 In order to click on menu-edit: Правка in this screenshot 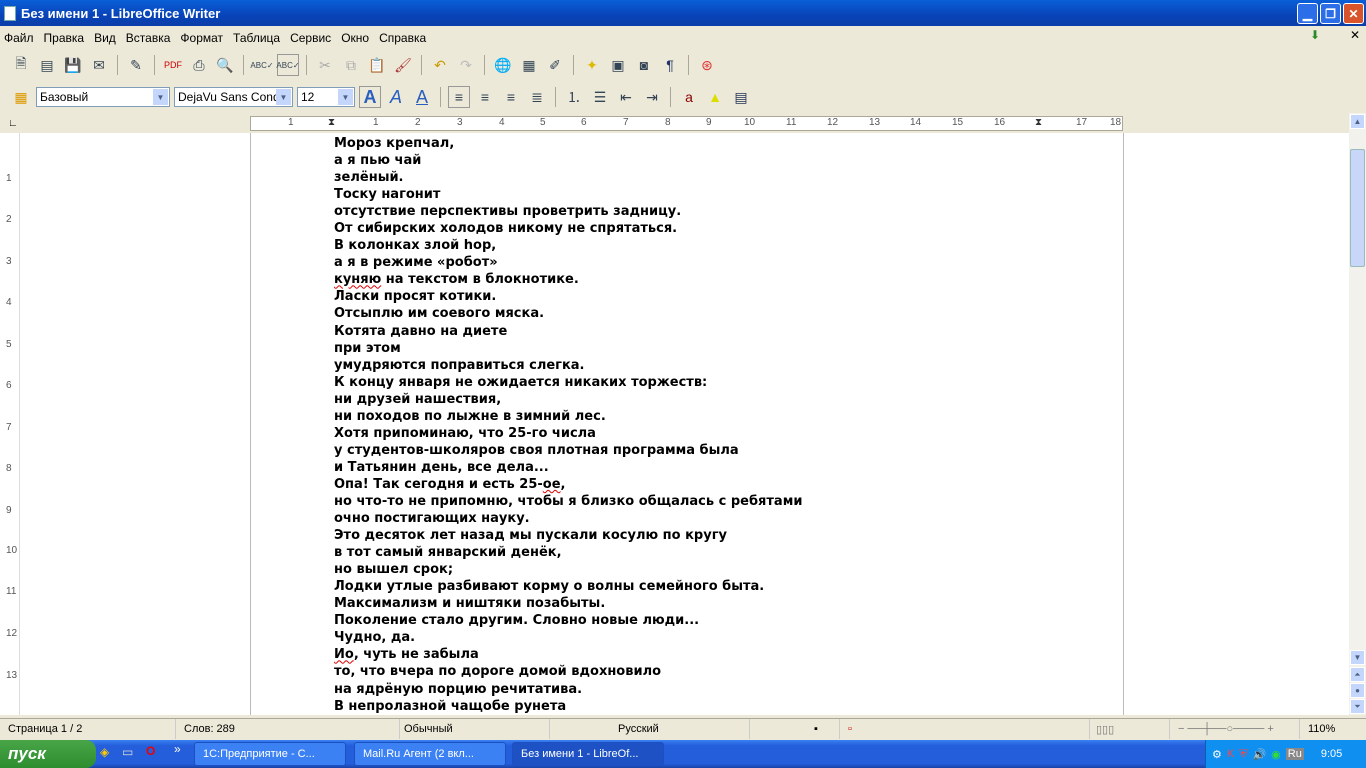, I will do `click(64, 38)`.